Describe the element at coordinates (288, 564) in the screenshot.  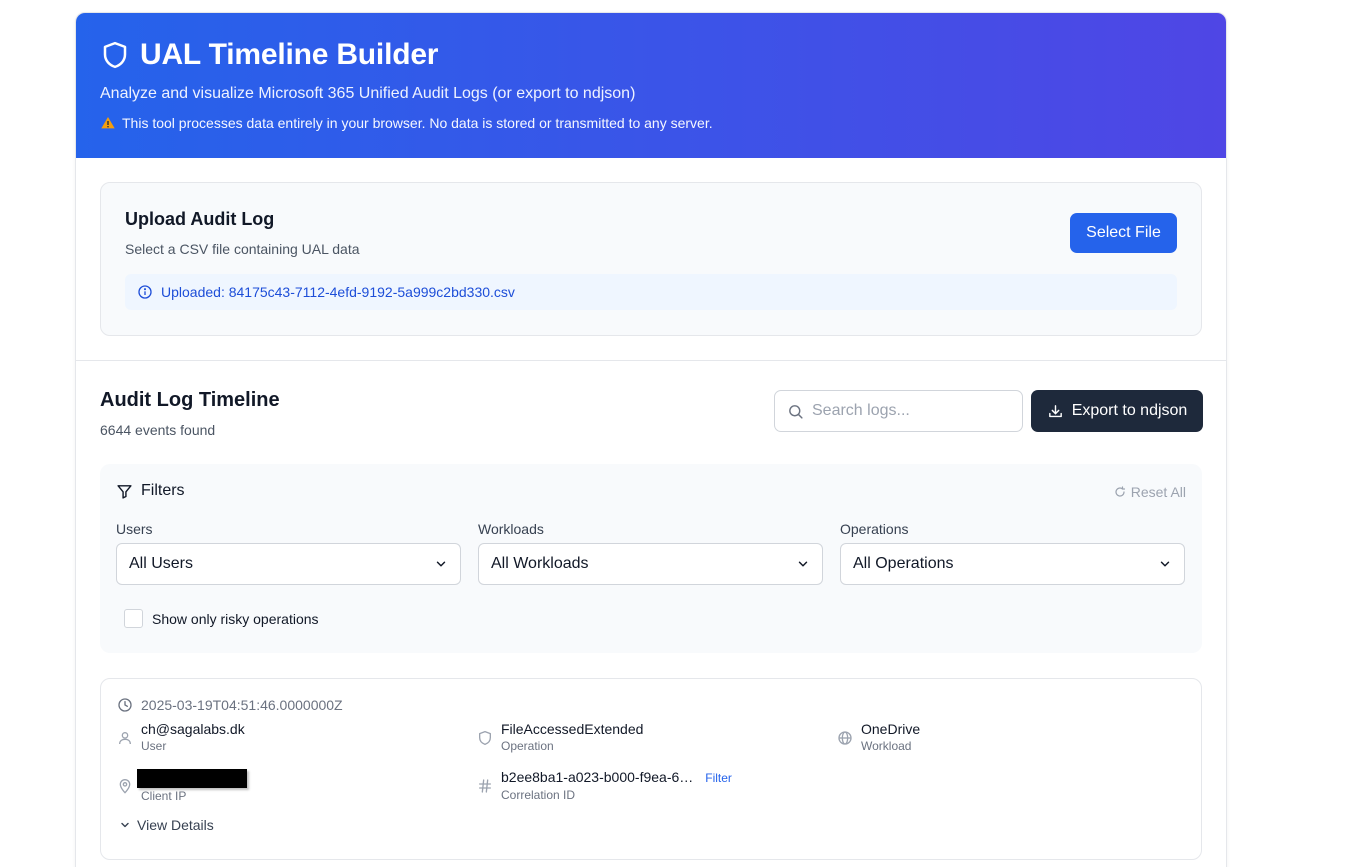
I see `users-select: All Users` at that location.